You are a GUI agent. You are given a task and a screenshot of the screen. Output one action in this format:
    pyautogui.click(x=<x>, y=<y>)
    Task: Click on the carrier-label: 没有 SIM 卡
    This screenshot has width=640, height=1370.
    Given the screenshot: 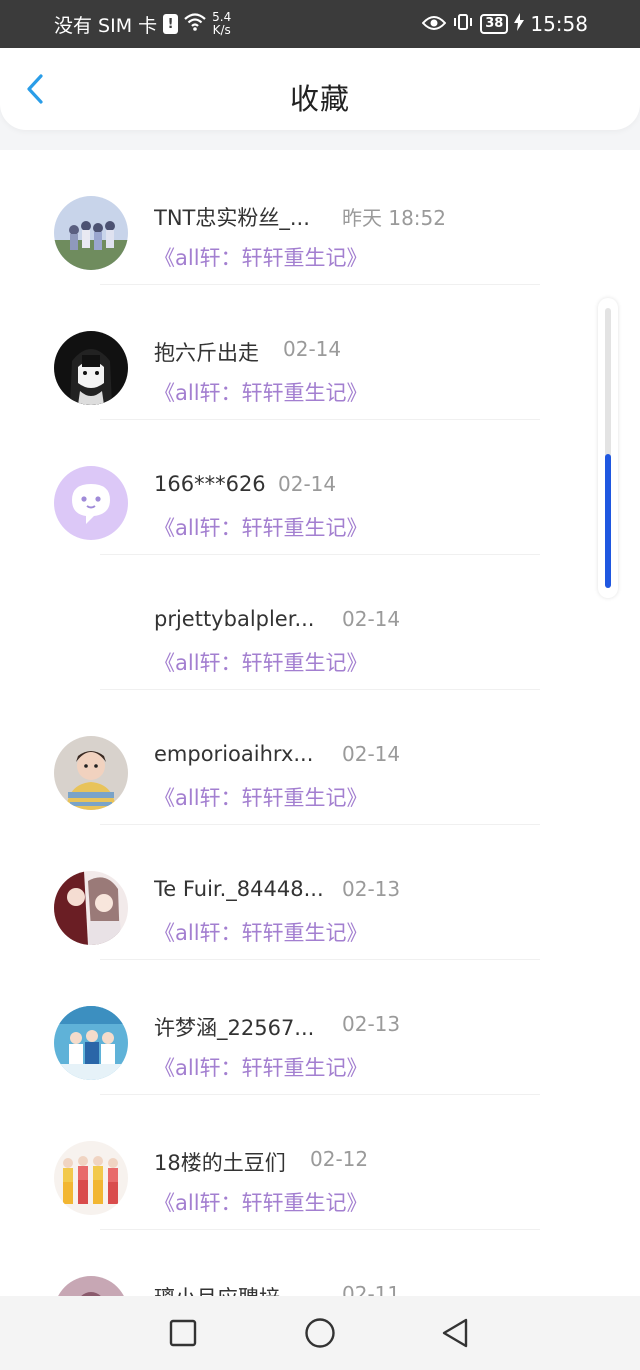 What is the action you would take?
    pyautogui.click(x=106, y=25)
    